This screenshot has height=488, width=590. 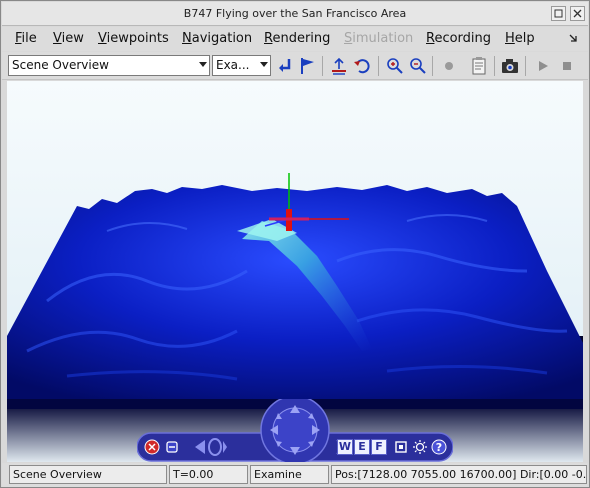 I want to click on menu-viewpoints: Viewpoints, so click(x=133, y=38).